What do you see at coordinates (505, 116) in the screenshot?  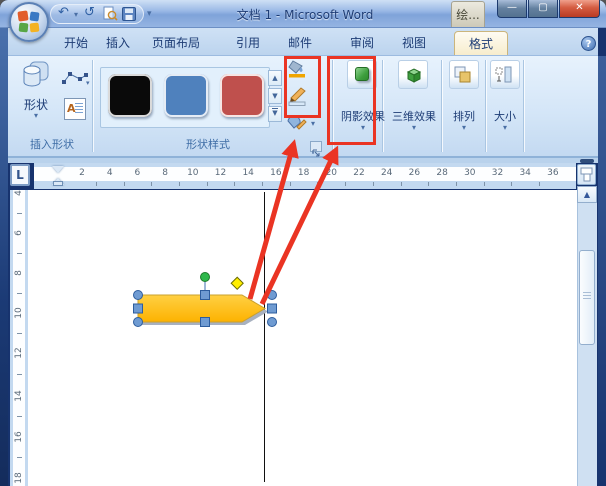 I see `size-label: 大小` at bounding box center [505, 116].